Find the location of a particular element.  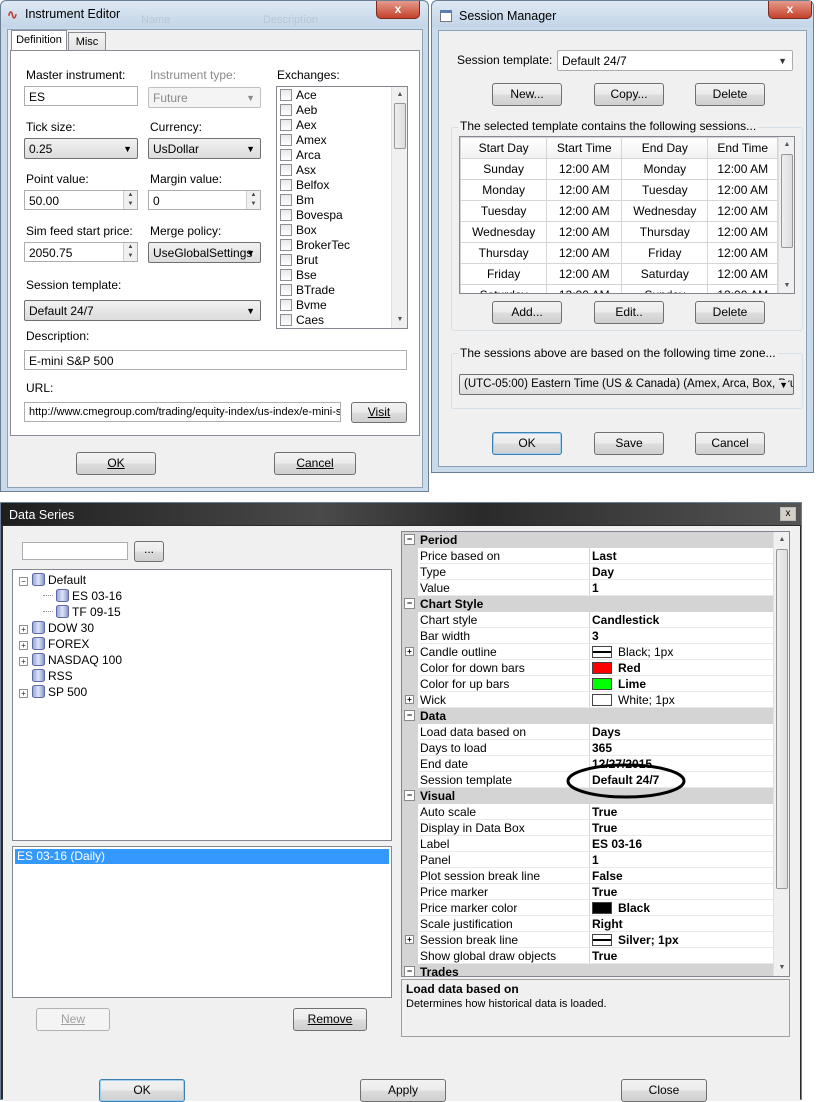

property-row: Panel 1 is located at coordinates (587, 860).